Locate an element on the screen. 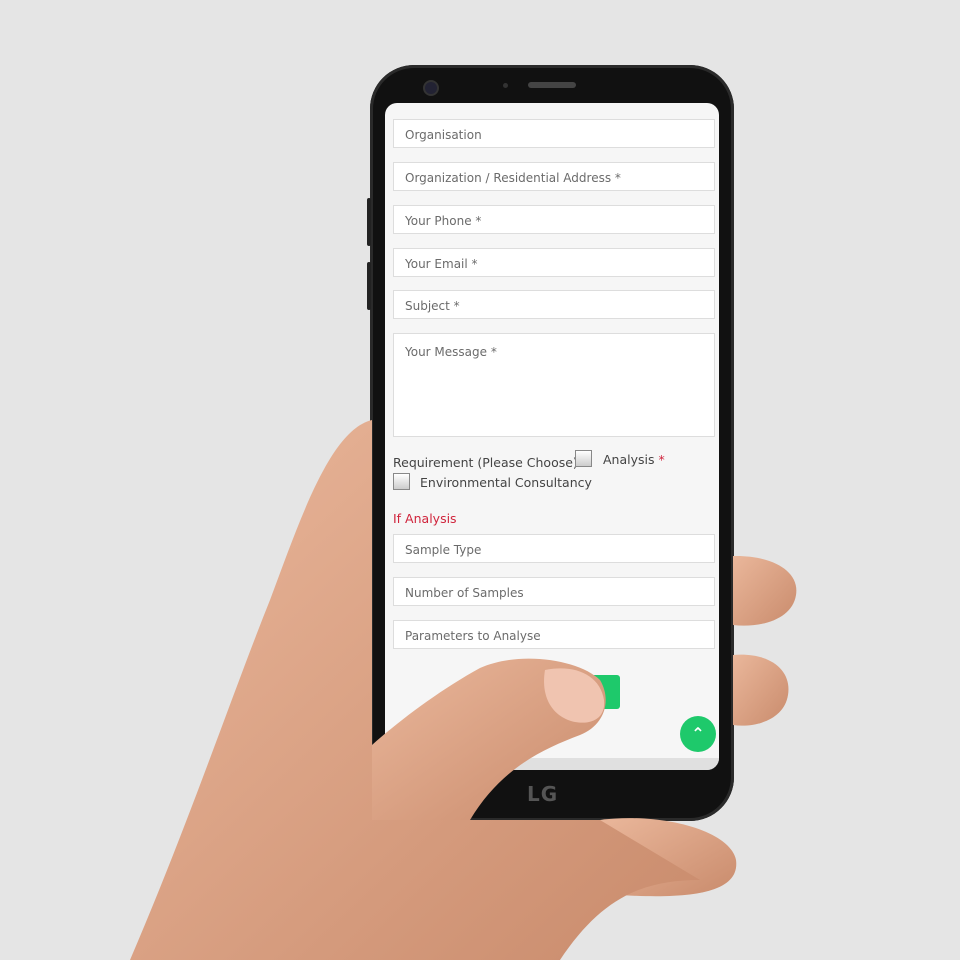 This screenshot has height=960, width=960. submit-button is located at coordinates (605, 692).